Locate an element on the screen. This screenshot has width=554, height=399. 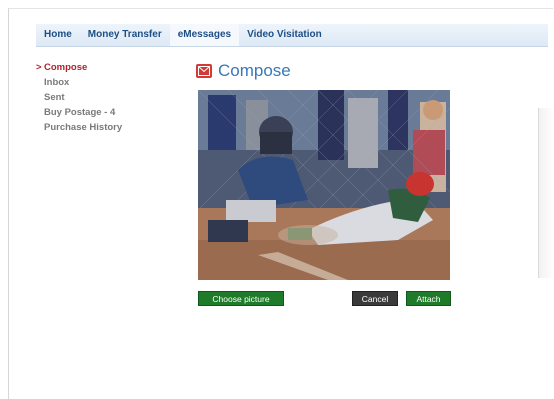
tab-video-visitation: Video Visitation is located at coordinates (284, 35).